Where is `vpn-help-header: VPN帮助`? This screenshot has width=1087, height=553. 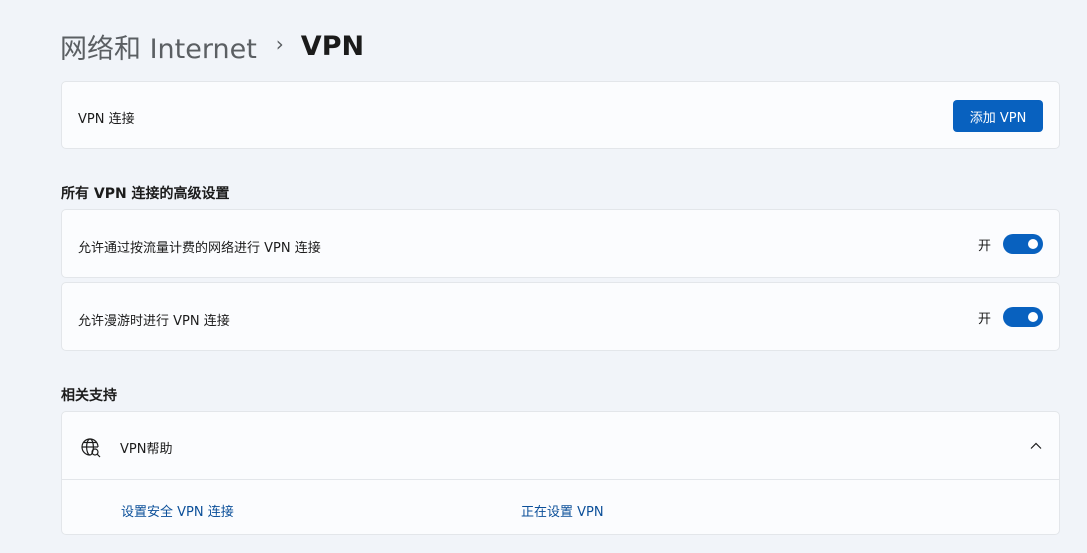
vpn-help-header: VPN帮助 is located at coordinates (560, 446).